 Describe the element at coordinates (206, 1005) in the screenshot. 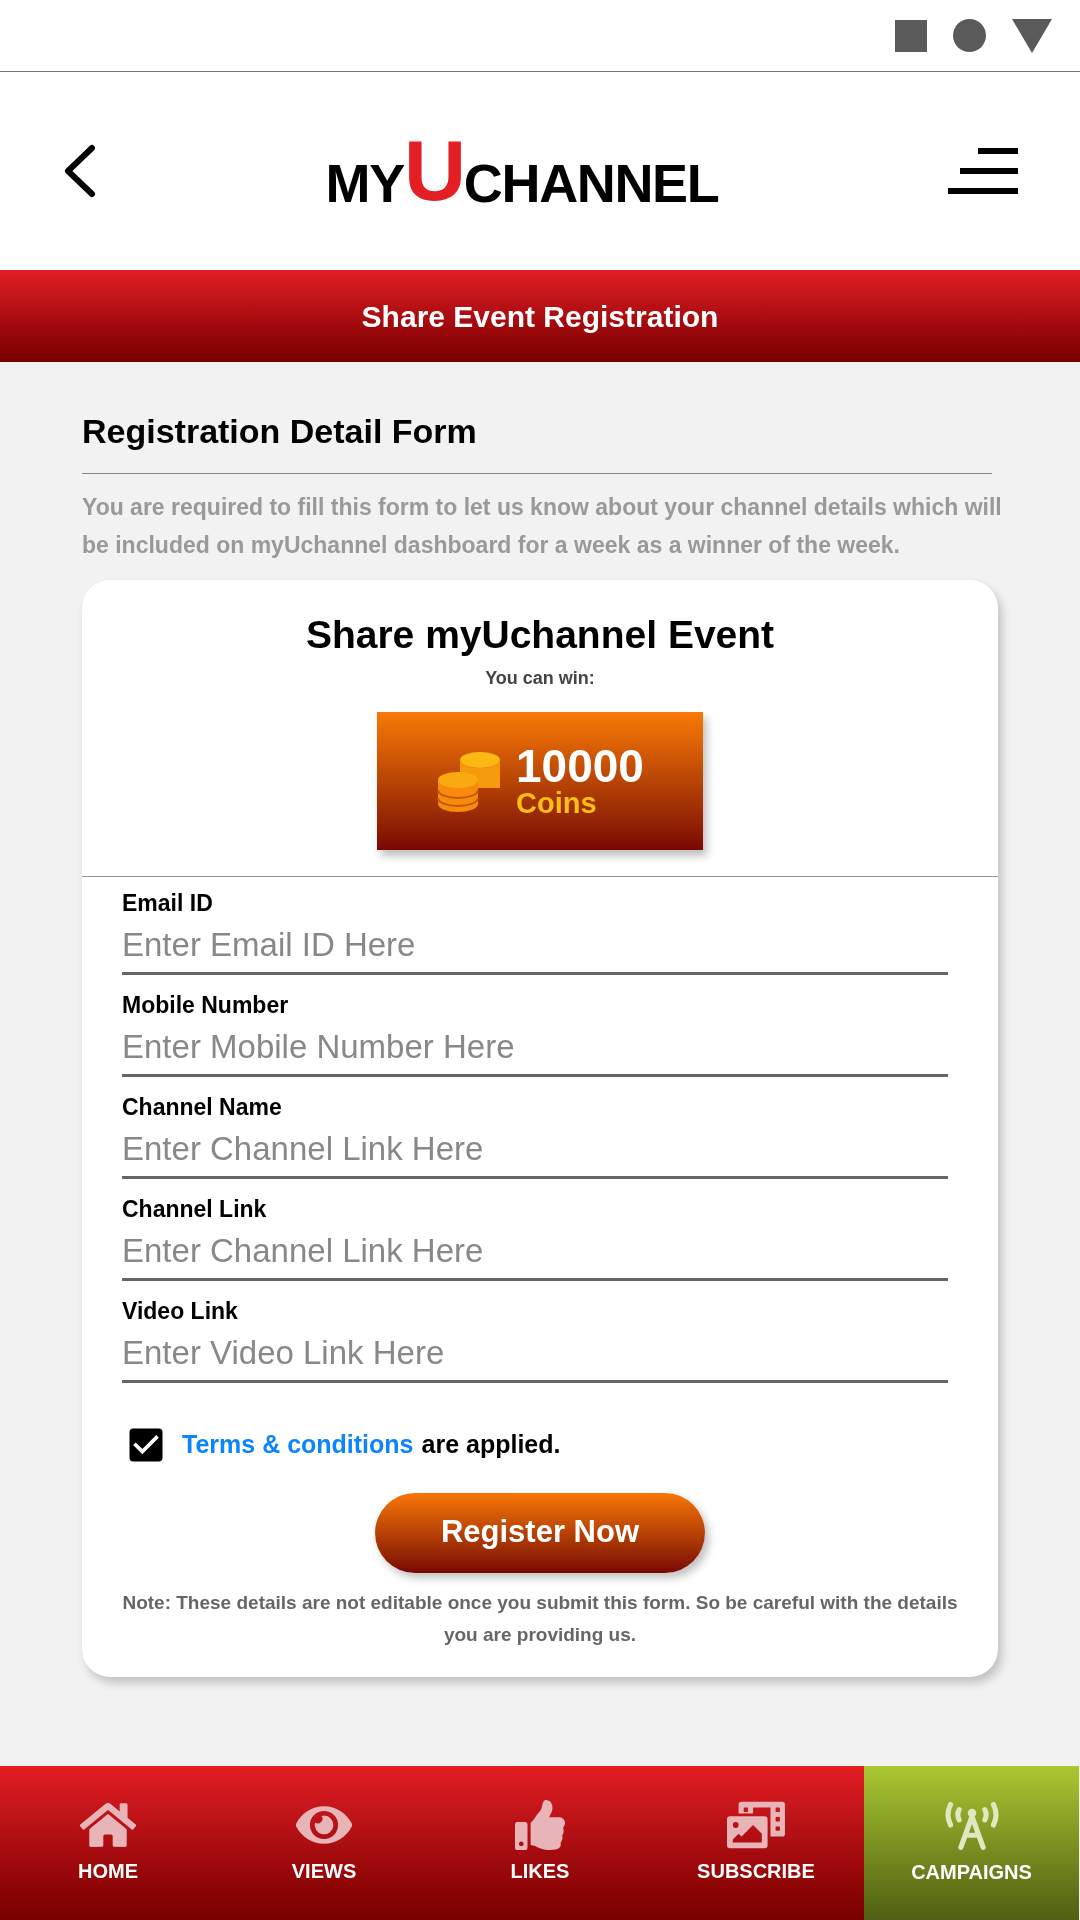

I see `field-label: Mobile Number` at that location.